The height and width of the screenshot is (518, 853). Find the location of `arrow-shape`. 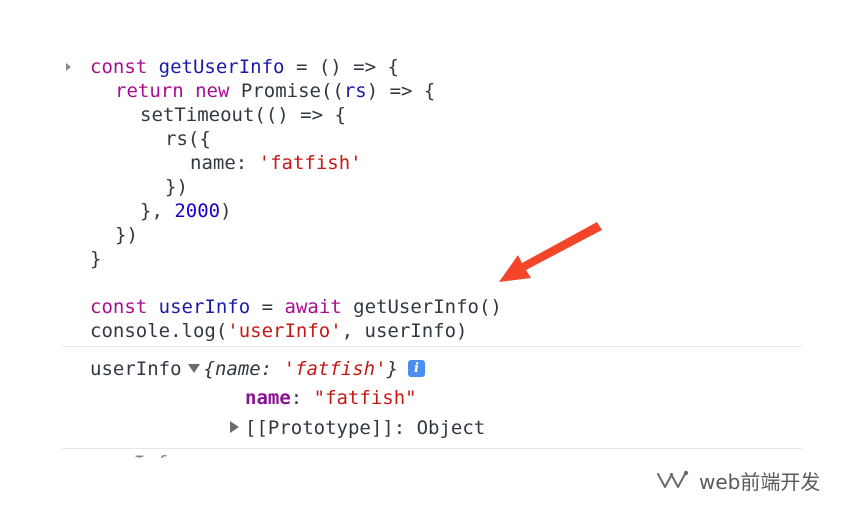

arrow-shape is located at coordinates (550, 252).